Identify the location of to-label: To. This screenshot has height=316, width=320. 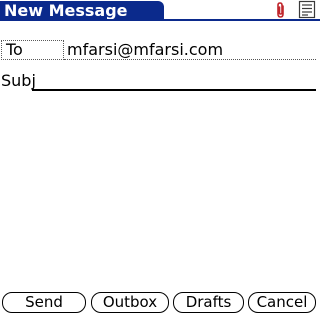
(14, 50).